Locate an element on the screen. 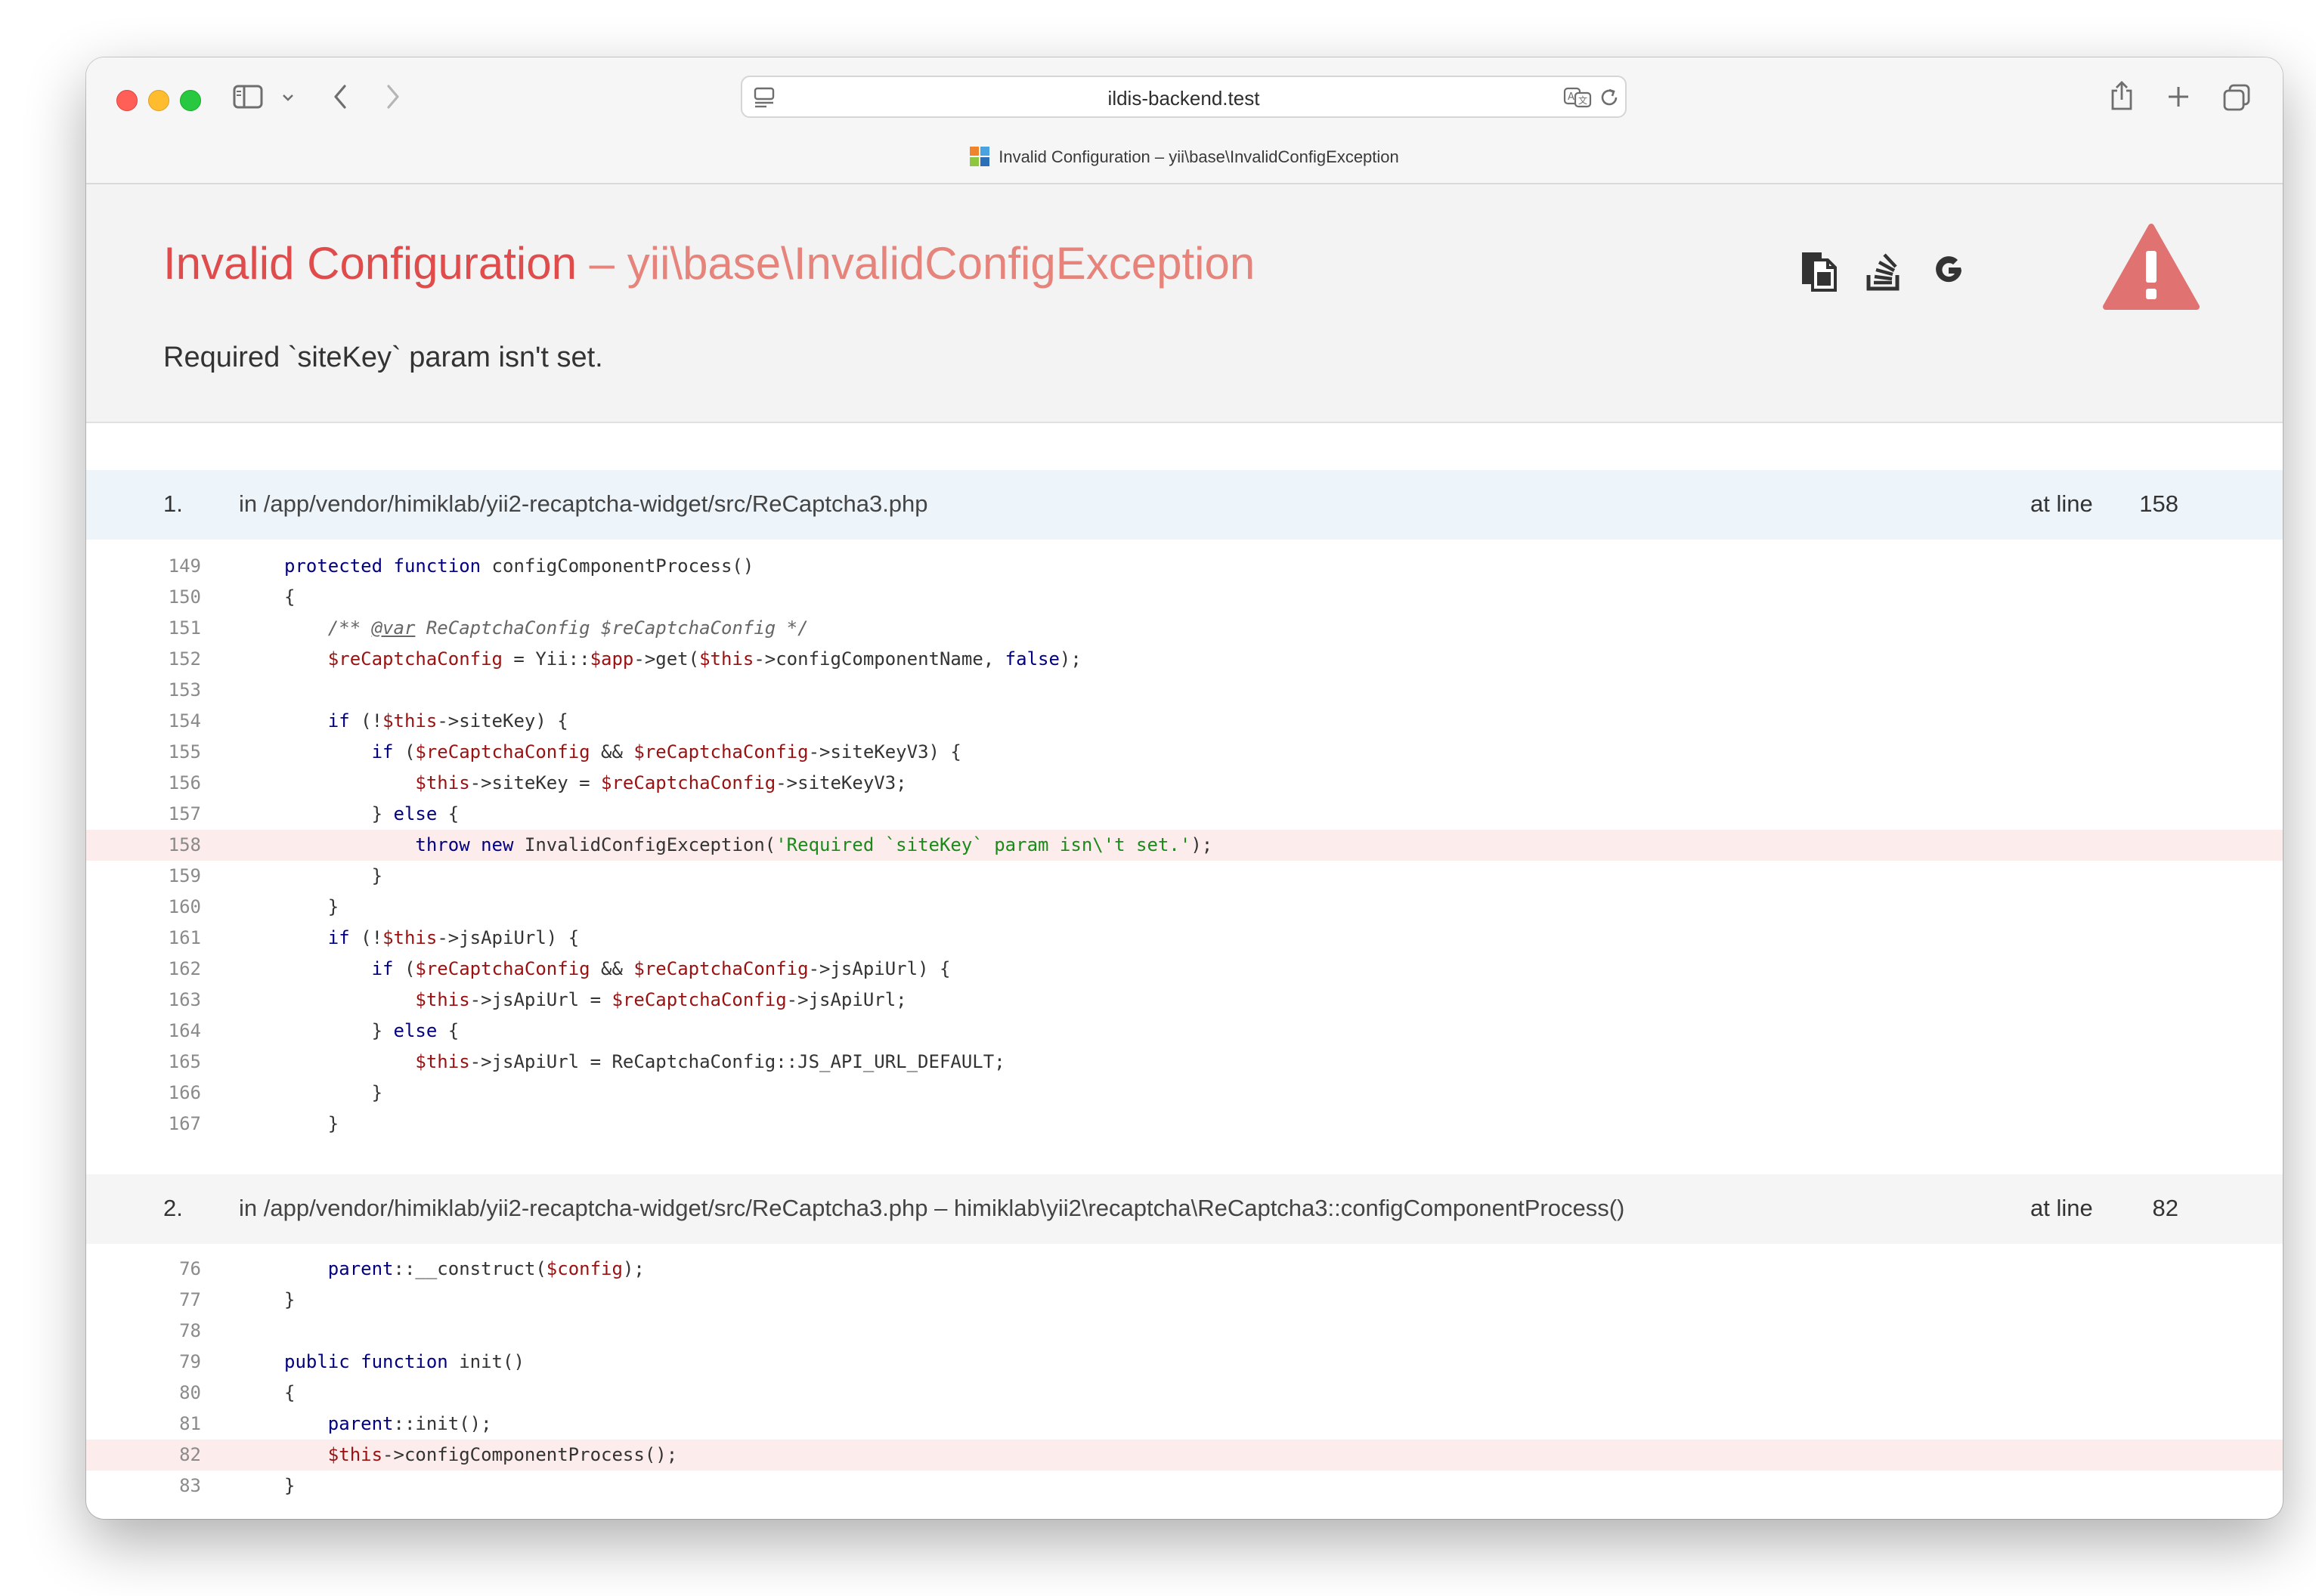 The image size is (2316, 1596). line-number: 164 is located at coordinates (184, 1030).